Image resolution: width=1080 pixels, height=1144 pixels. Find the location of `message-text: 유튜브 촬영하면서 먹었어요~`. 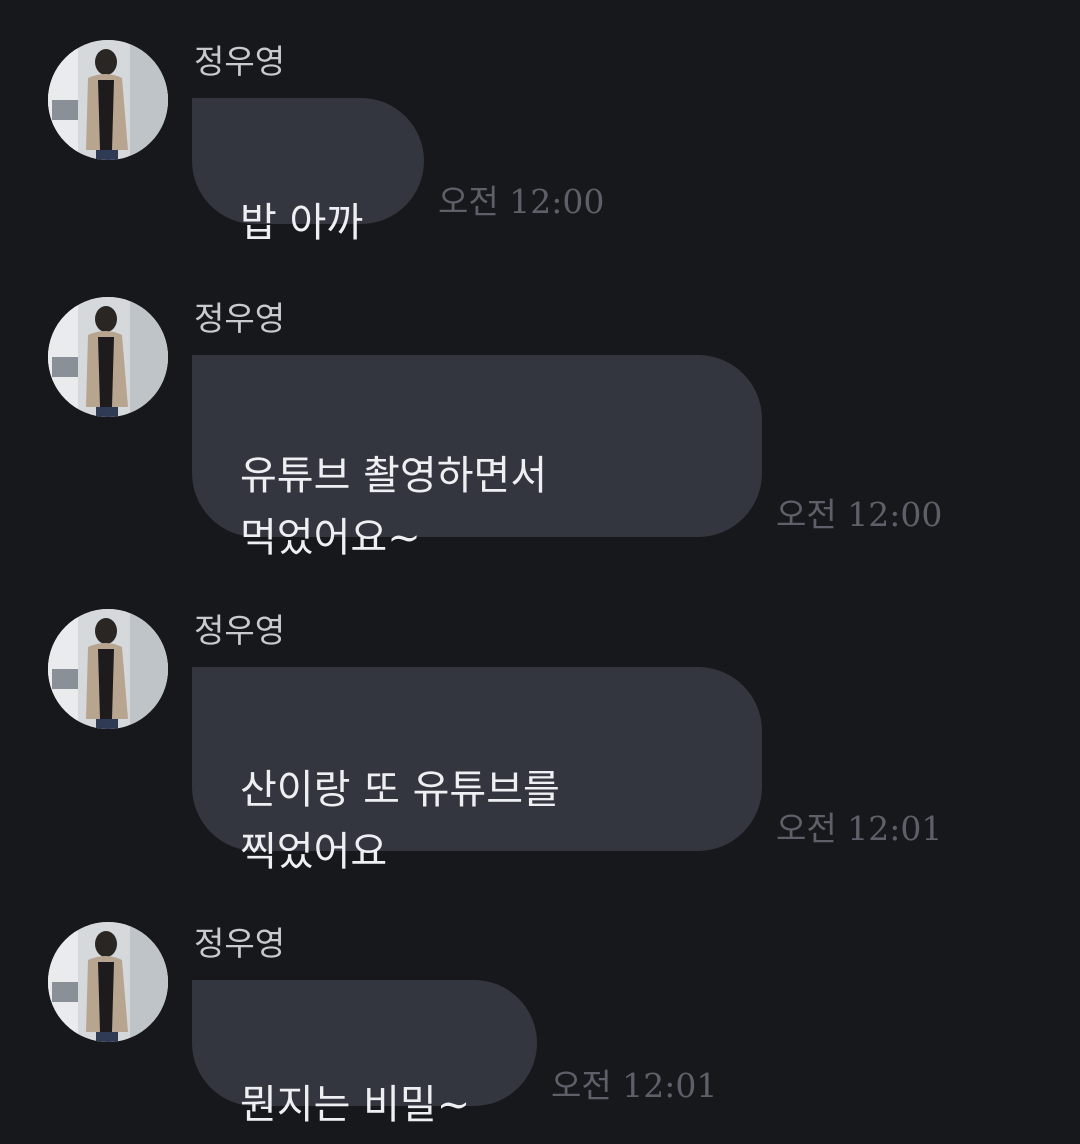

message-text: 유튜브 촬영하면서 먹었어요~ is located at coordinates (394, 507).